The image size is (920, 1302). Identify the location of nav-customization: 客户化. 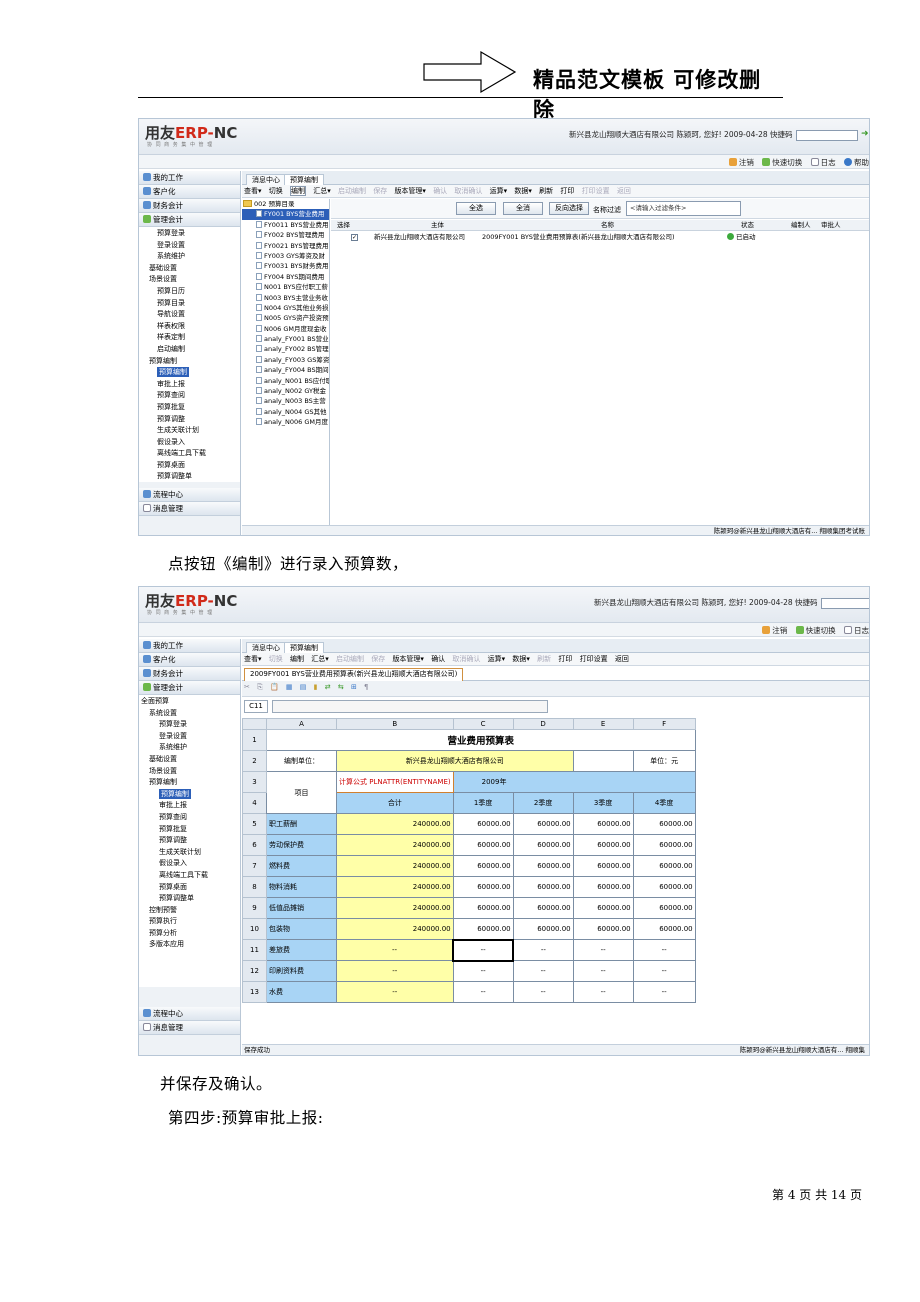
(189, 660).